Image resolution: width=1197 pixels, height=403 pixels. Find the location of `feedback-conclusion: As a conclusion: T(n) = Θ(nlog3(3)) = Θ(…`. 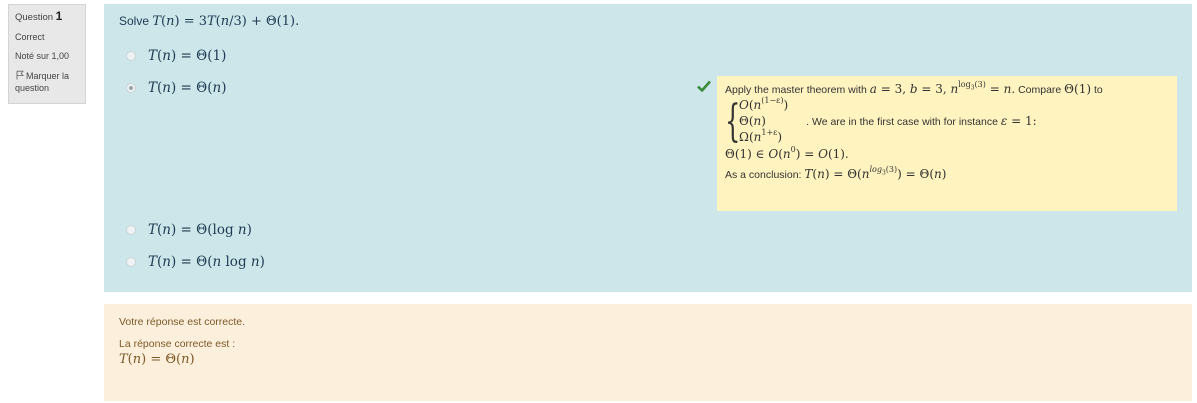

feedback-conclusion: As a conclusion: T(n) = Θ(nlog3(3)) = Θ(… is located at coordinates (836, 173).